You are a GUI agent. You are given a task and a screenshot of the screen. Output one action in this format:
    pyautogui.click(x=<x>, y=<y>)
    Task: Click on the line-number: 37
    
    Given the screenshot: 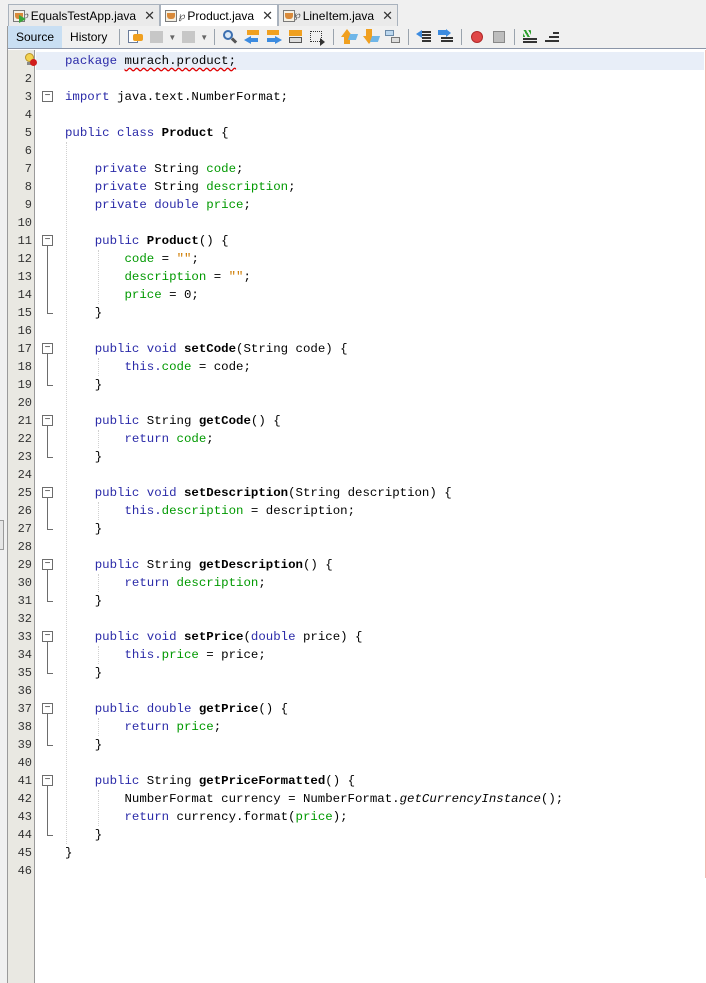 What is the action you would take?
    pyautogui.click(x=24, y=709)
    